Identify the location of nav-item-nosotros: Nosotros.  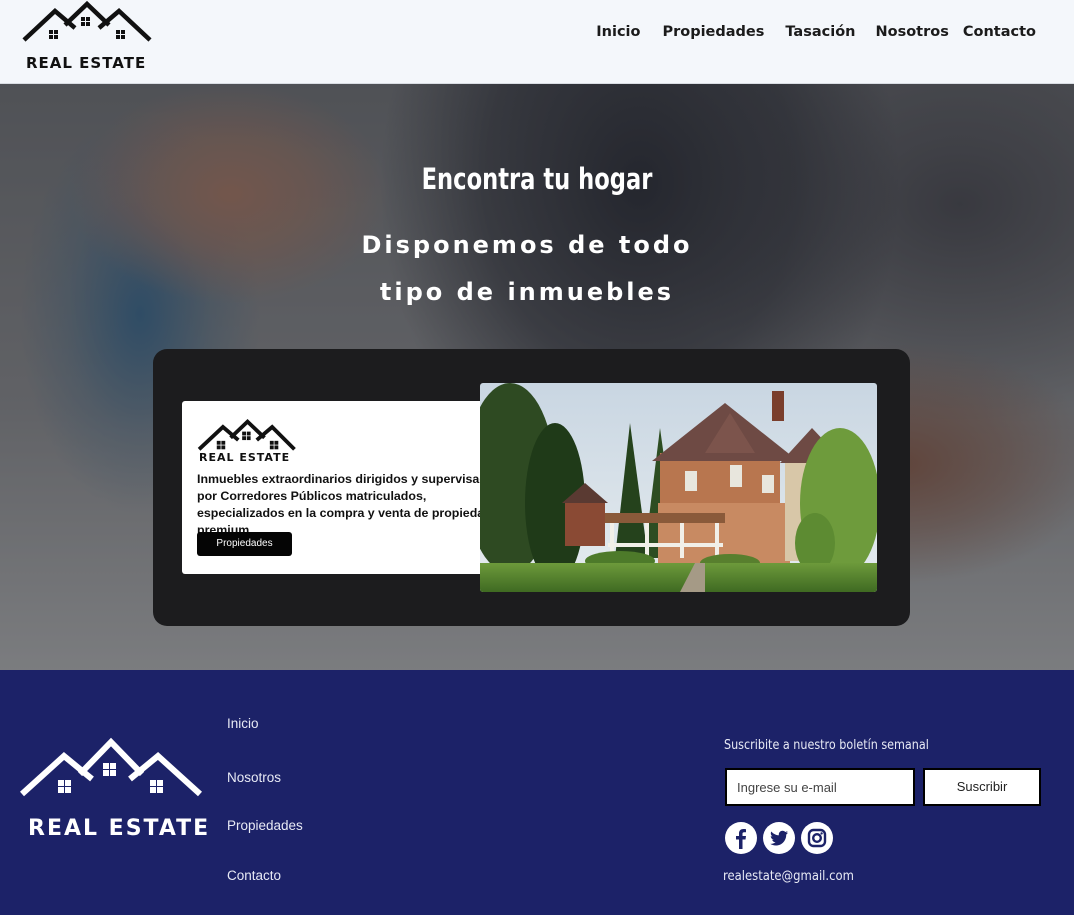
(911, 32).